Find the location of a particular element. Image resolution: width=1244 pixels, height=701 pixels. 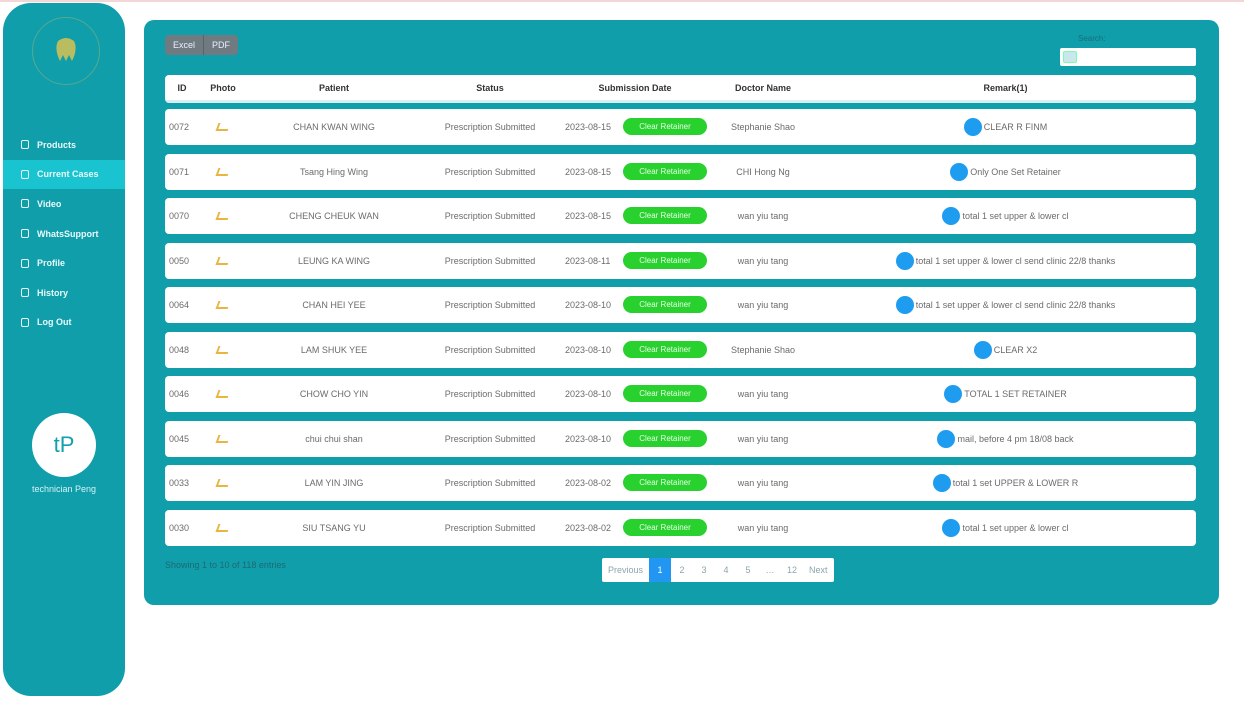

submission-date-text: 2023-08-10 is located at coordinates (588, 394).